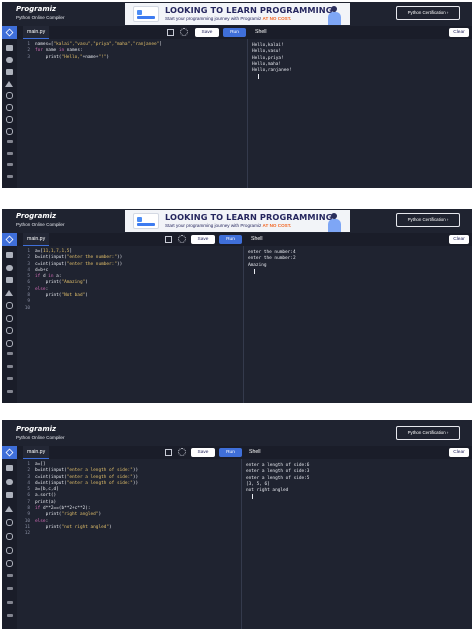 The image size is (474, 631). Describe the element at coordinates (334, 222) in the screenshot. I see `ad-person-illustration-icon` at that location.